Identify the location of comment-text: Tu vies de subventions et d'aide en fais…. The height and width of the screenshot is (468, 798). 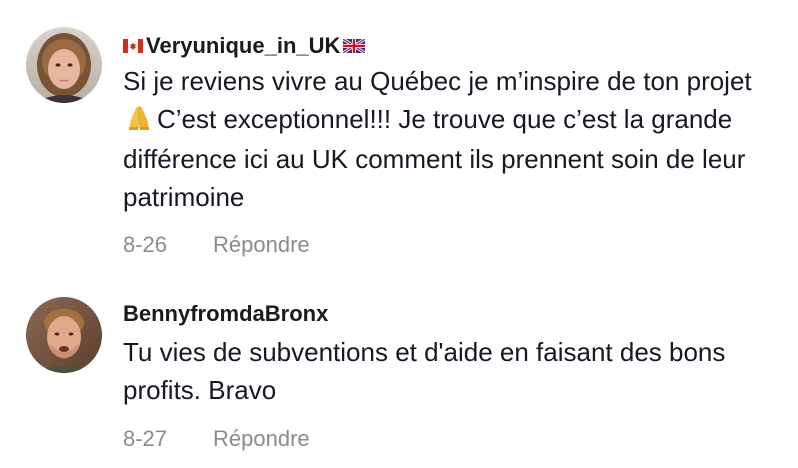
(424, 371).